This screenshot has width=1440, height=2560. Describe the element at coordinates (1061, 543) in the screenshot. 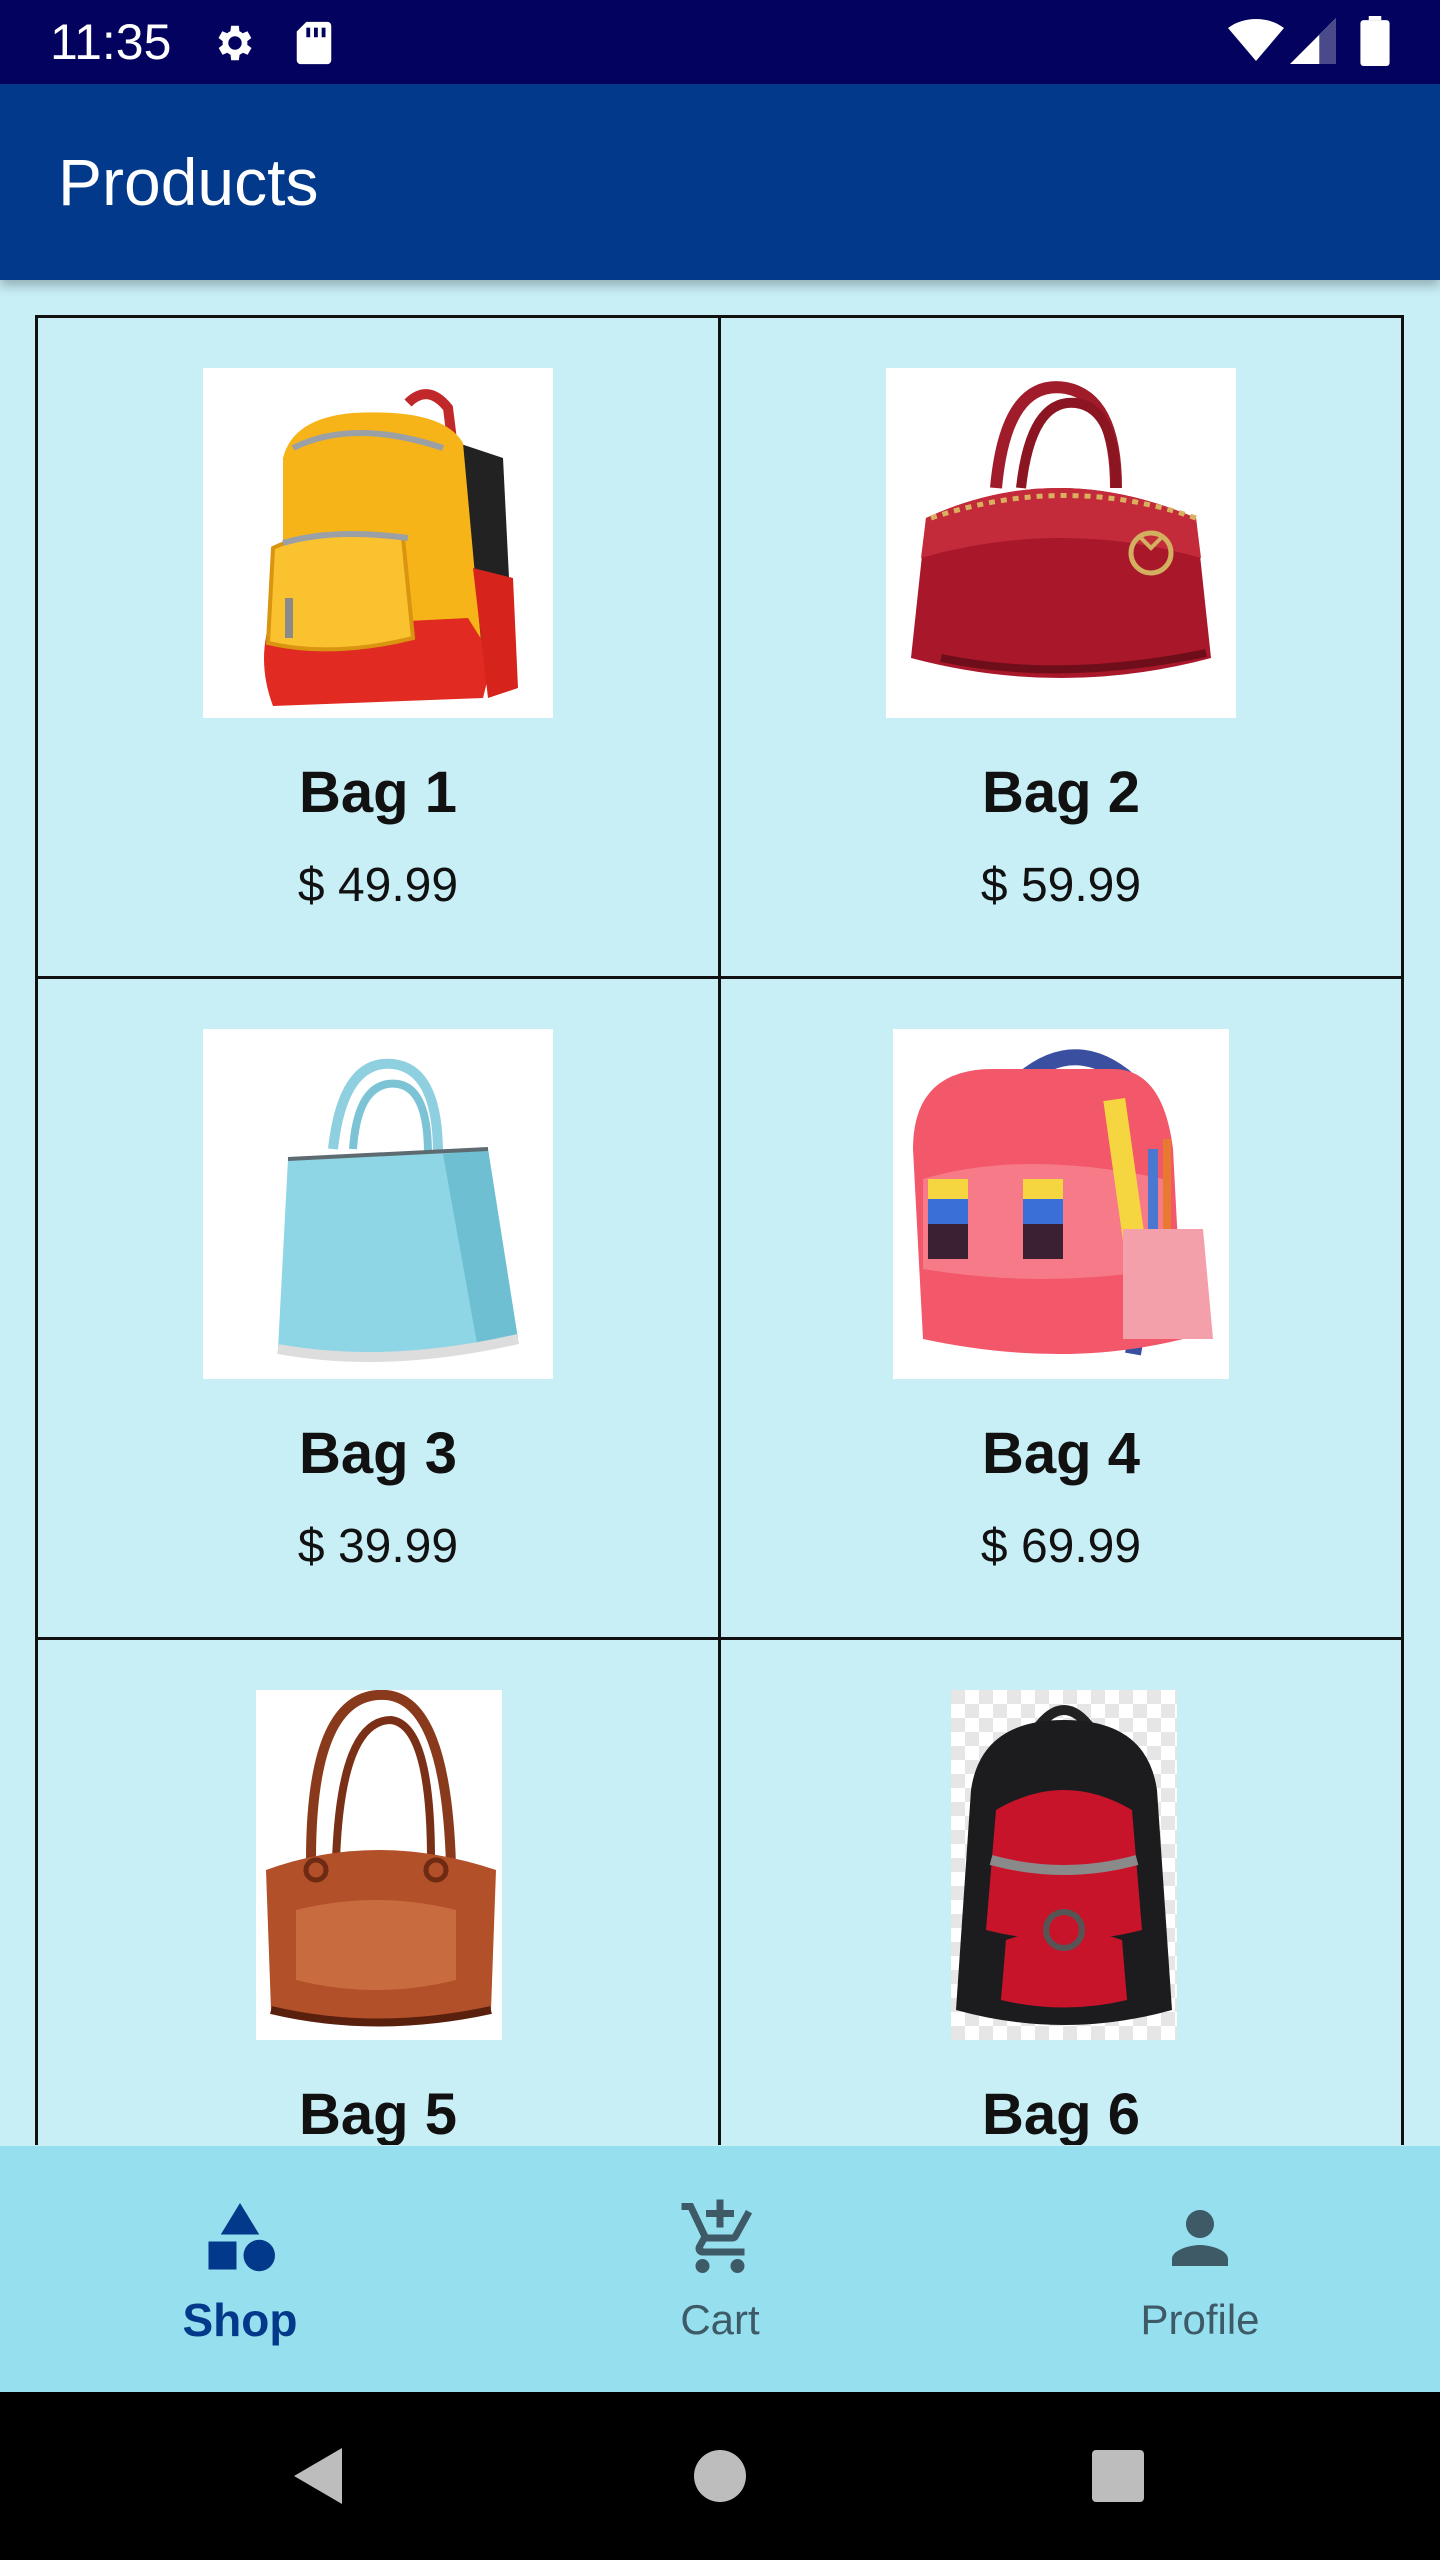

I see `red-leather-handbag-image` at that location.